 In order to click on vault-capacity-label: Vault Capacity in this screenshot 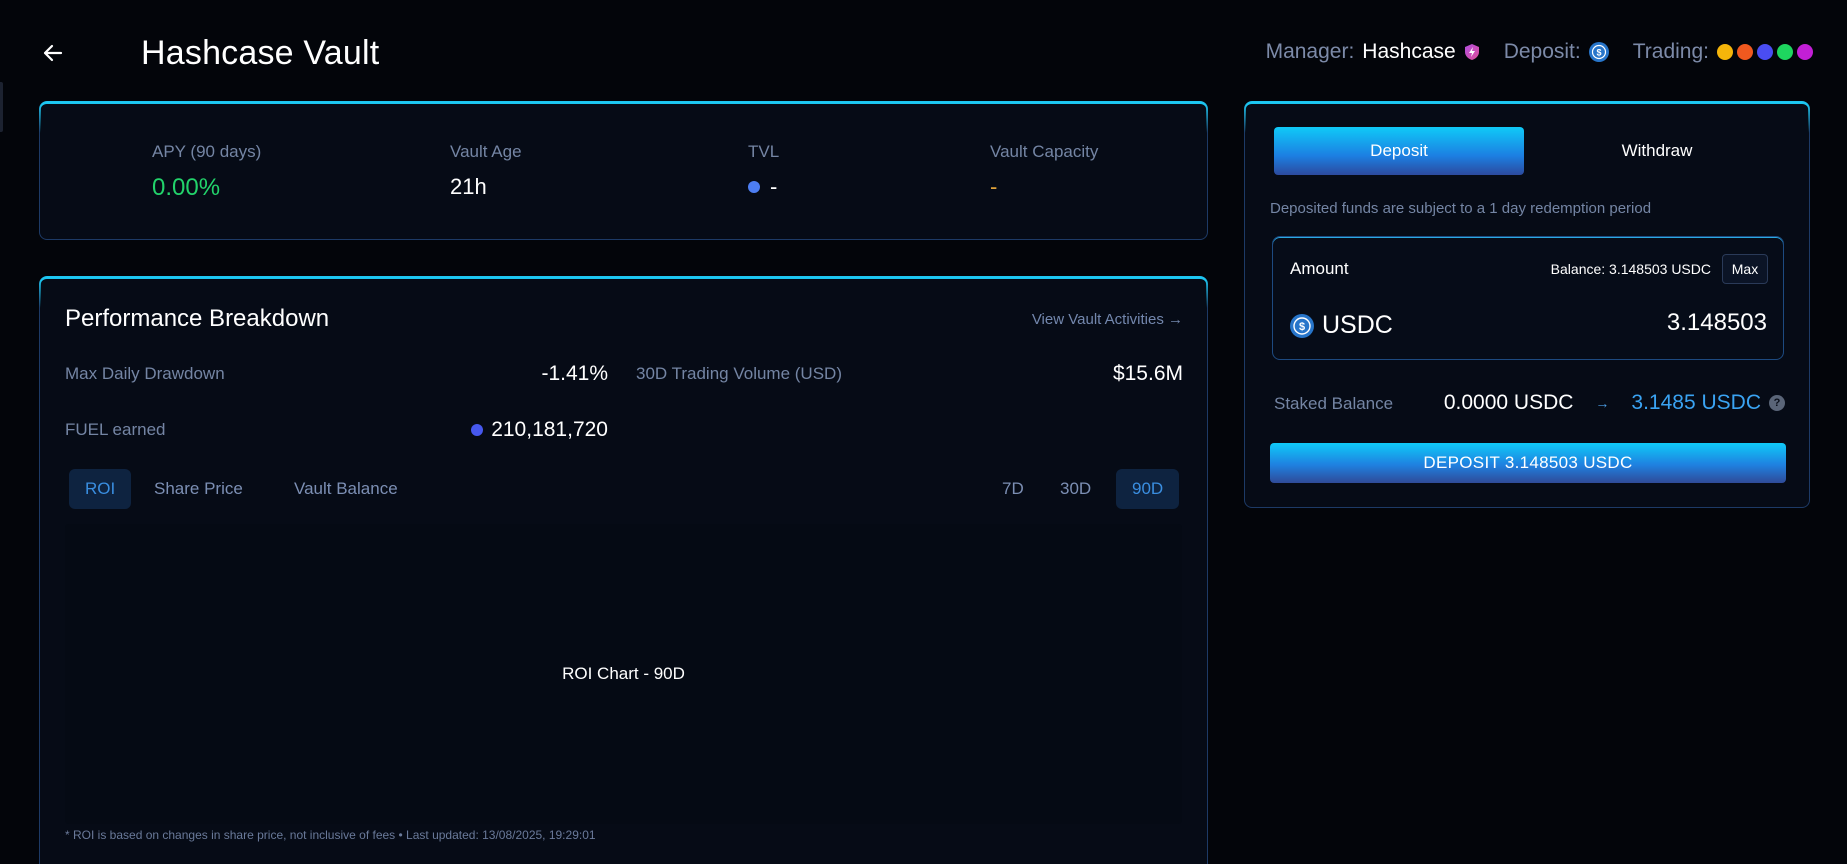, I will do `click(1044, 151)`.